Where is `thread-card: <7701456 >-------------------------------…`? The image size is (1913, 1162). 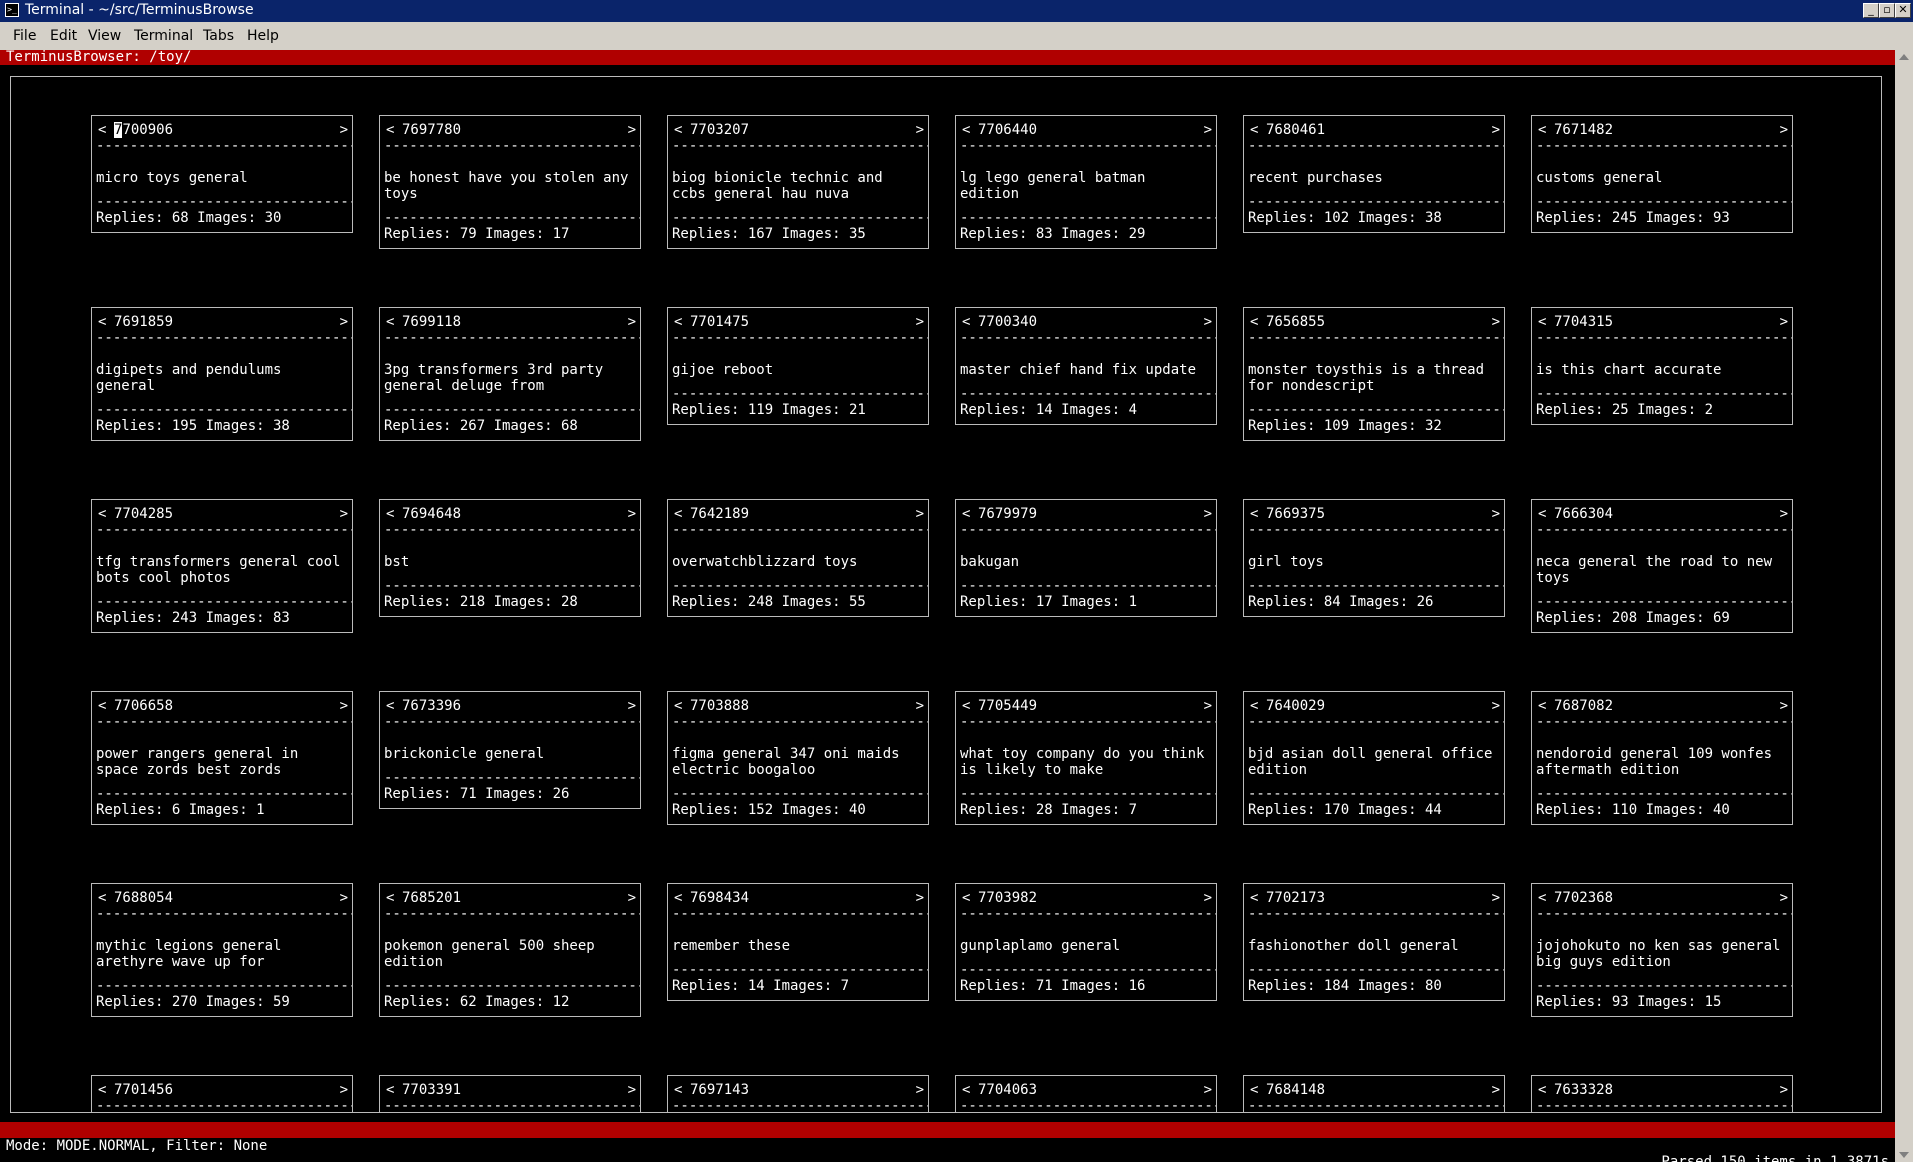 thread-card: <7701456 >-------------------------------… is located at coordinates (222, 1093).